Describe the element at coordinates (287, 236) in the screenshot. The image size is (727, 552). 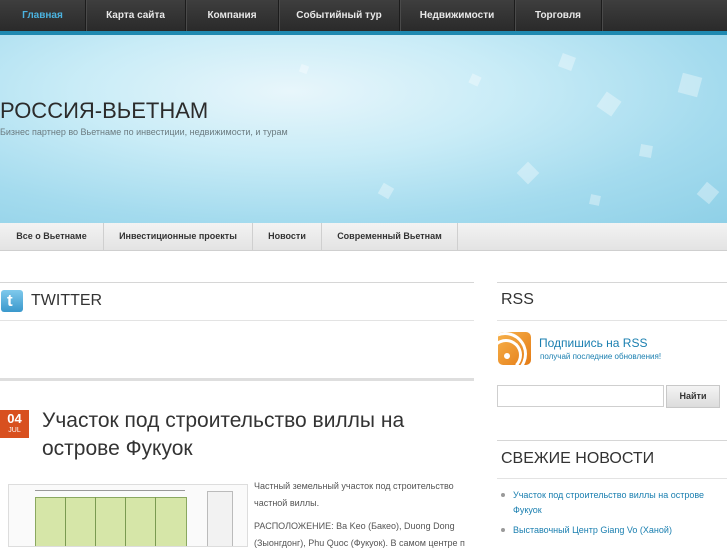
I see `subnav-item-news: Новости` at that location.